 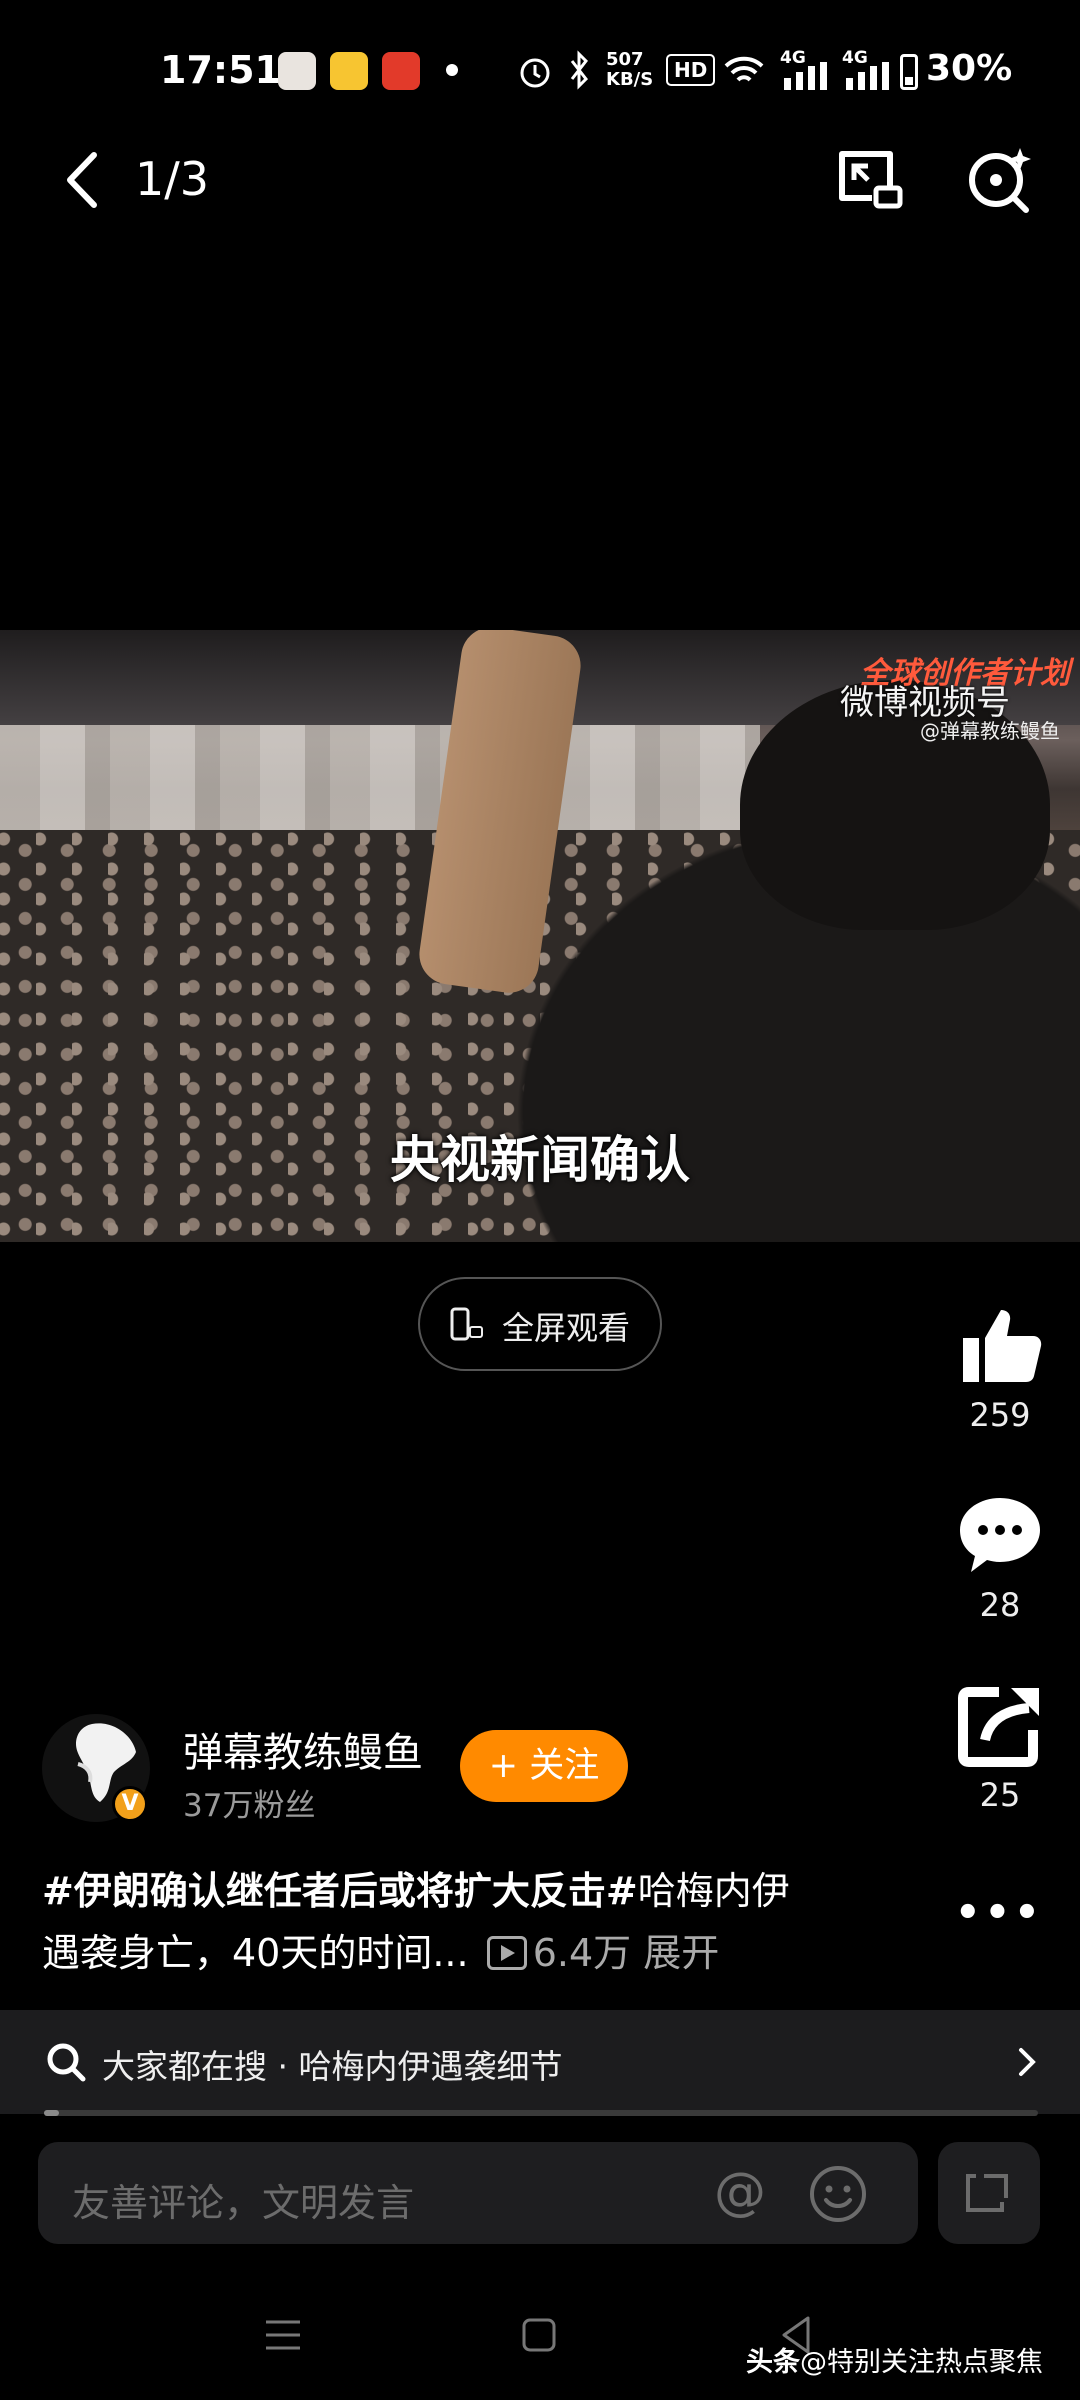 What do you see at coordinates (805, 76) in the screenshot?
I see `signal-icon` at bounding box center [805, 76].